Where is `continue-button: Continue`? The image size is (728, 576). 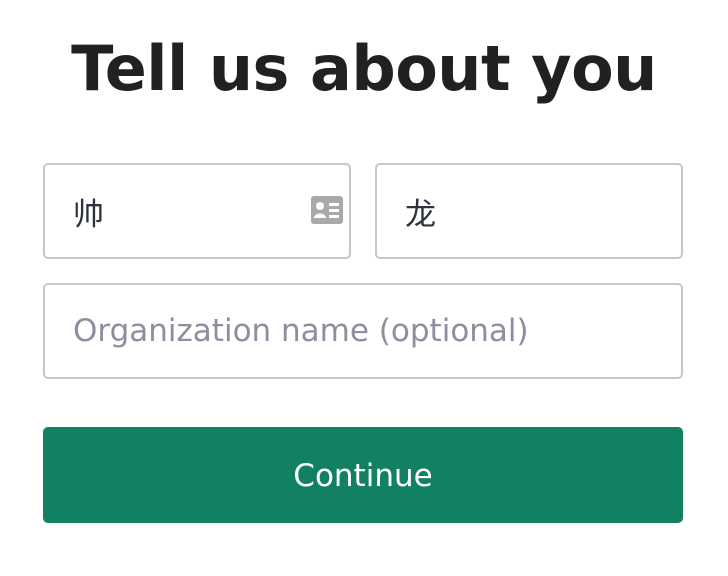
continue-button: Continue is located at coordinates (363, 475).